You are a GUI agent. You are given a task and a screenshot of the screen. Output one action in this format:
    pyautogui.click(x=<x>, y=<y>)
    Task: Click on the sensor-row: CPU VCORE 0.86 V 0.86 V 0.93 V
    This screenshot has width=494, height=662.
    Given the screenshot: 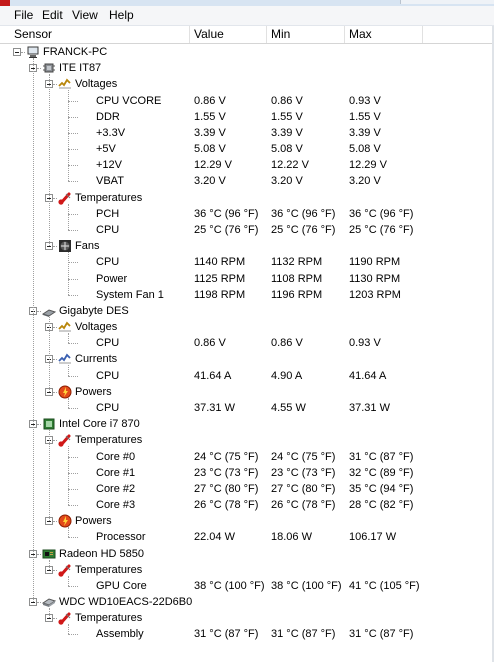 What is the action you would take?
    pyautogui.click(x=247, y=101)
    